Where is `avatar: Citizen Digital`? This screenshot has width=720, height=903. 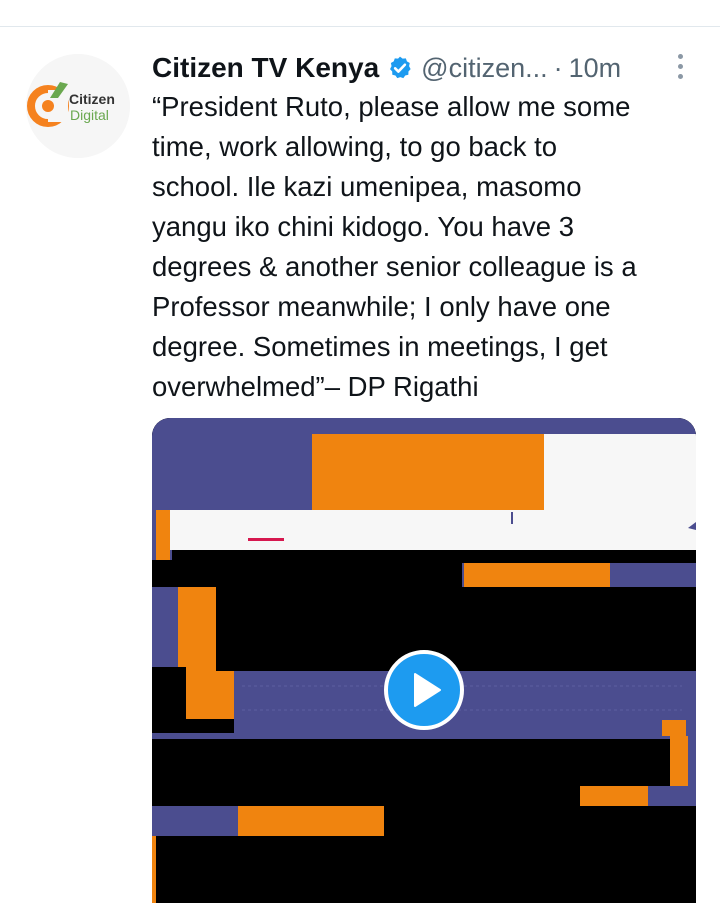
avatar: Citizen Digital is located at coordinates (78, 106).